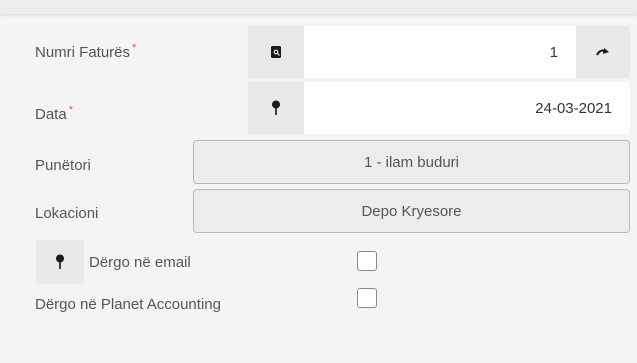 The height and width of the screenshot is (363, 637). What do you see at coordinates (553, 52) in the screenshot?
I see `invoice-number-value: 1` at bounding box center [553, 52].